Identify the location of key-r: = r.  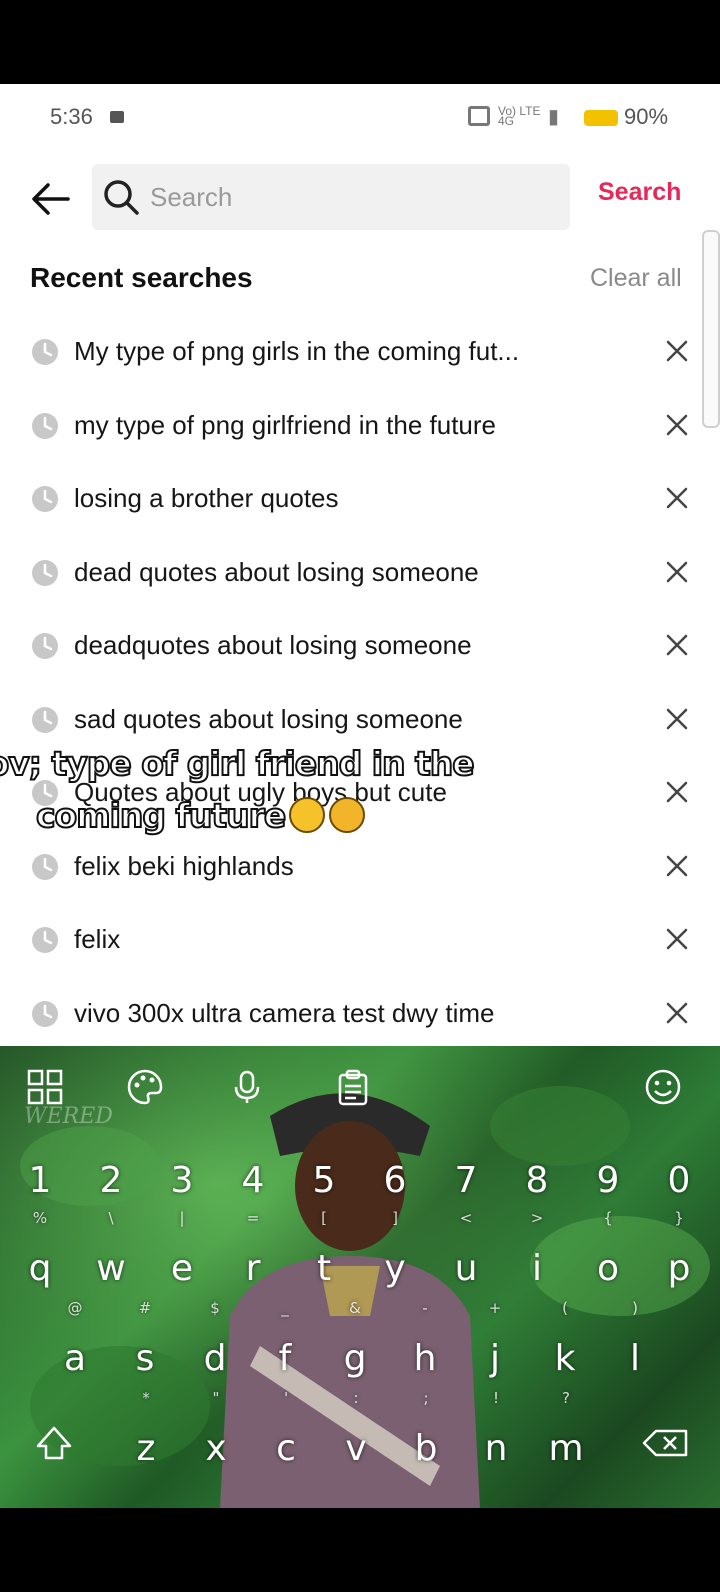
(253, 1257).